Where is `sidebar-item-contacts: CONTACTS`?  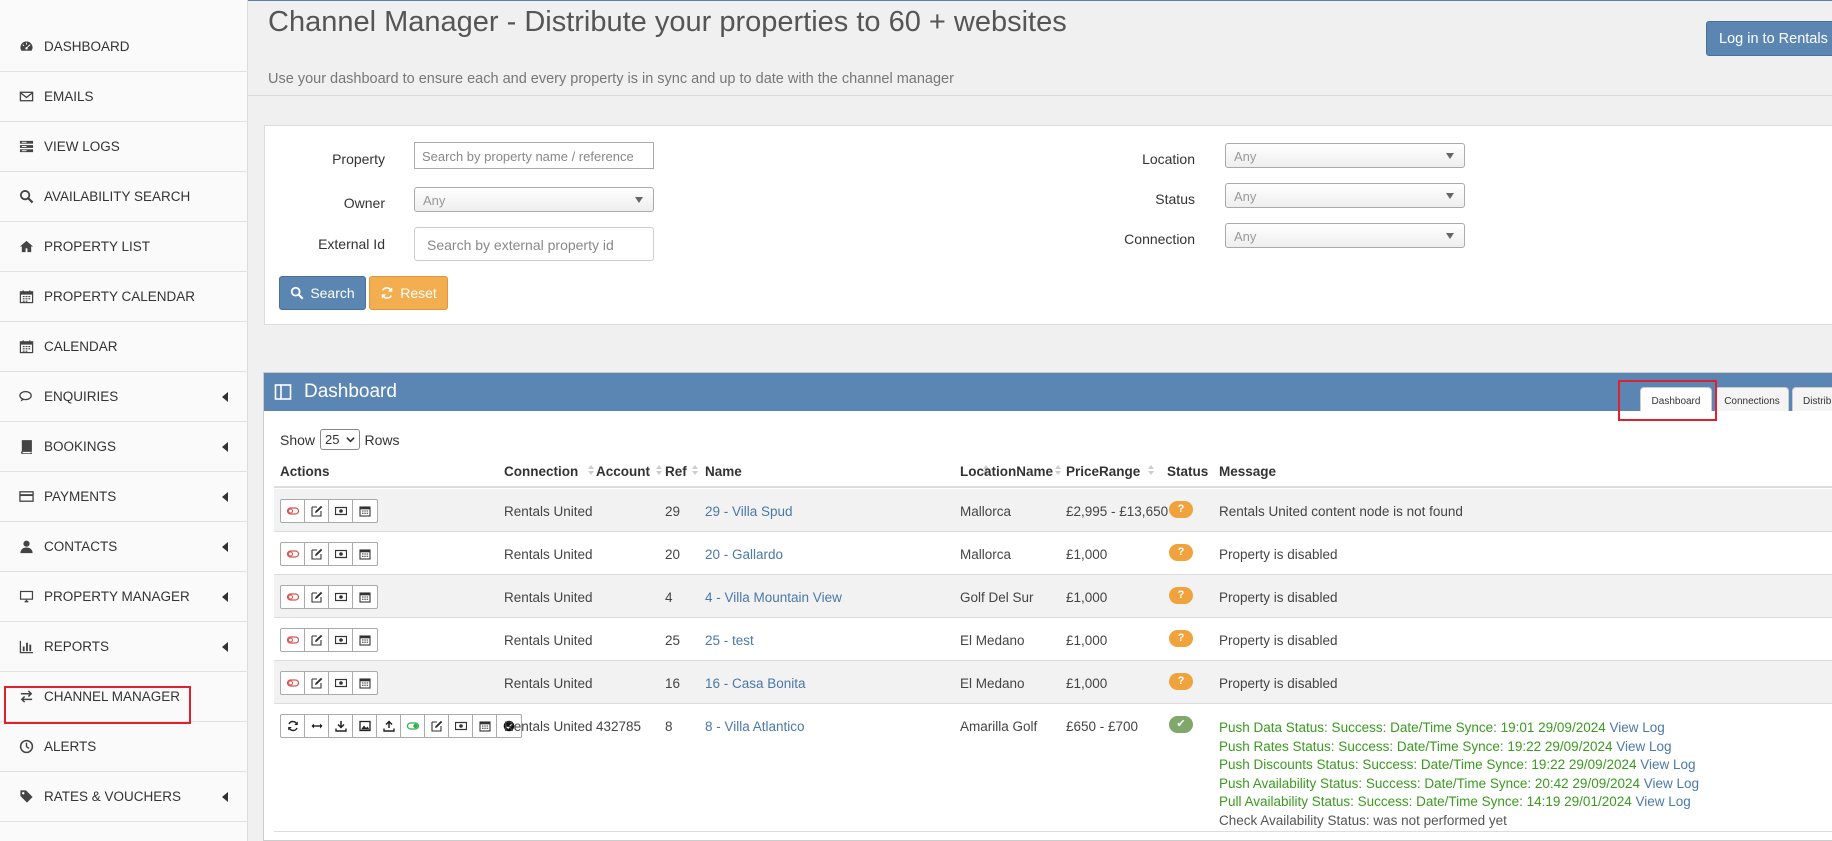 sidebar-item-contacts: CONTACTS is located at coordinates (124, 547).